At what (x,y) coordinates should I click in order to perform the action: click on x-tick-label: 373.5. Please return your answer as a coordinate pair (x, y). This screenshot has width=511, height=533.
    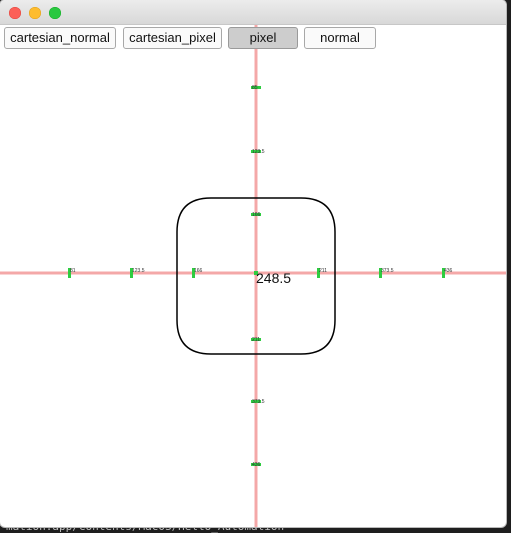
    Looking at the image, I should click on (387, 271).